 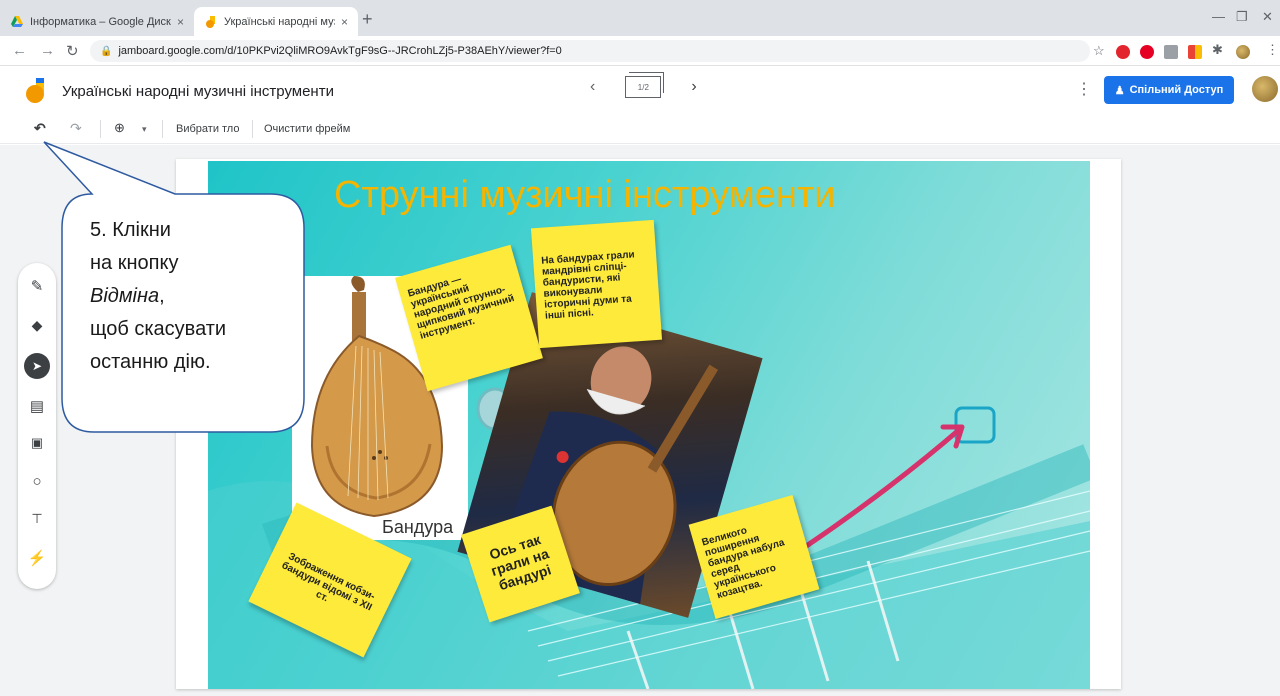 I want to click on circle-shape-icon: ○, so click(x=37, y=481).